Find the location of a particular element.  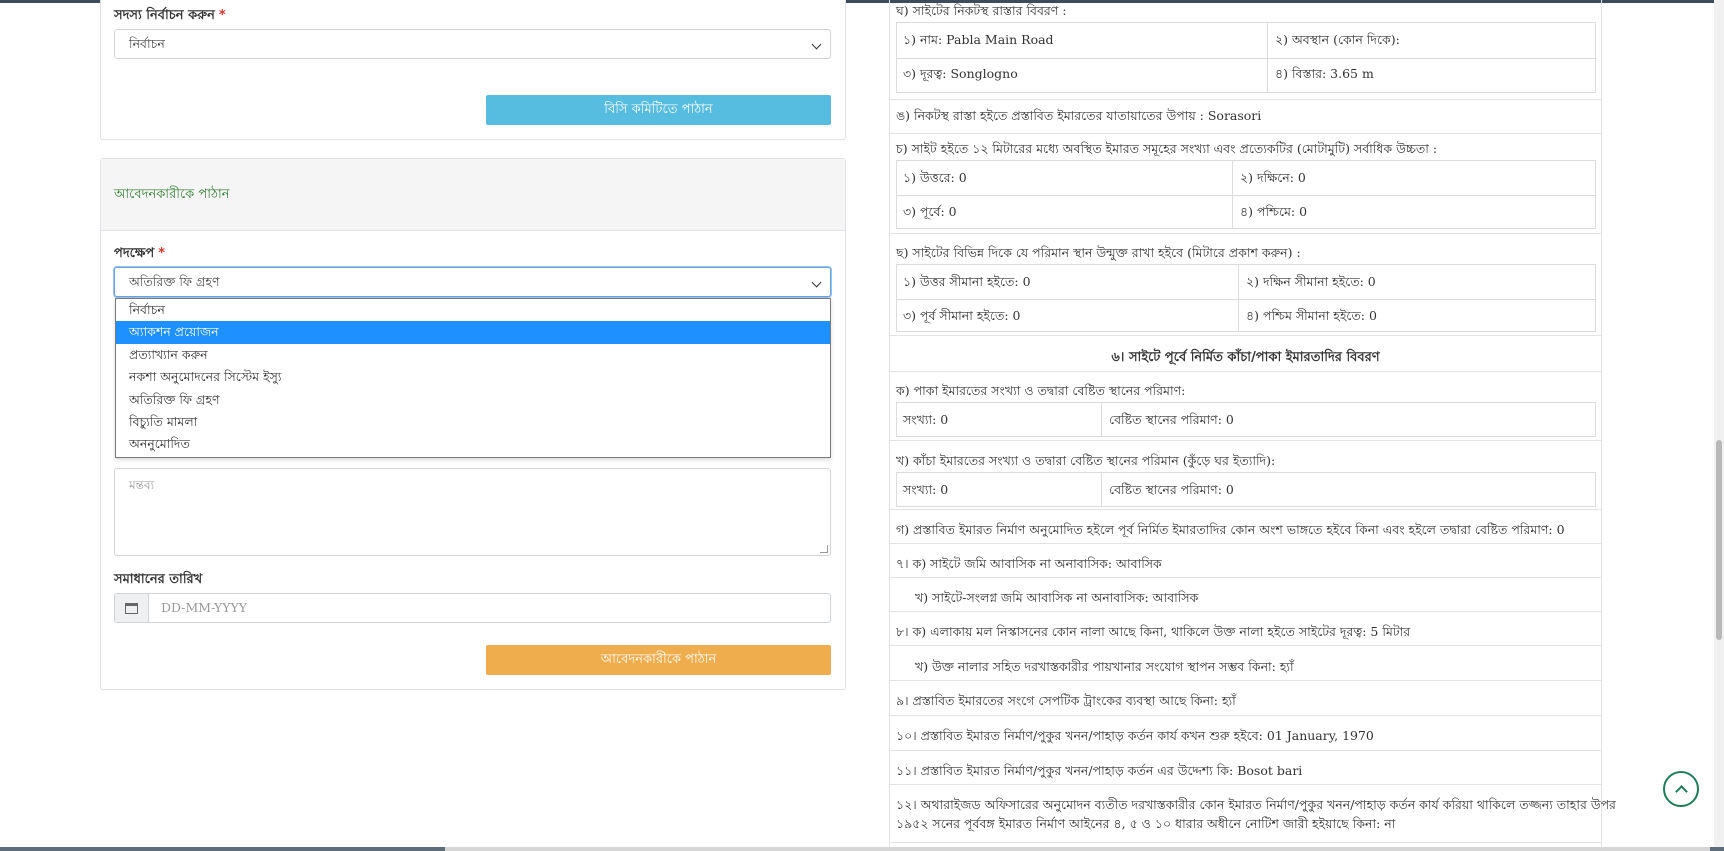

kutcha-table: সংখ্যা: 0 বেষ্টিত স্থানের পরিমাণ: 0 is located at coordinates (1246, 489).